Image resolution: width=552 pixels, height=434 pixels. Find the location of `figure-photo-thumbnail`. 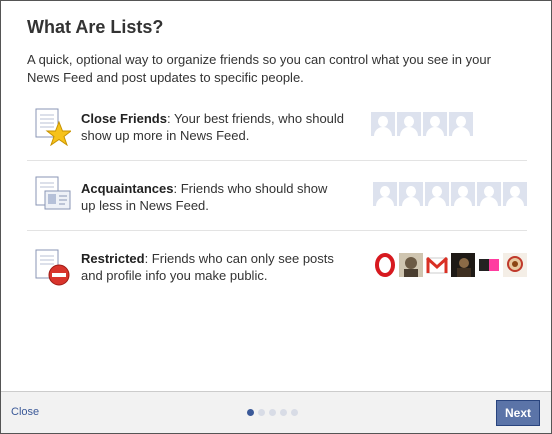

figure-photo-thumbnail is located at coordinates (515, 265).